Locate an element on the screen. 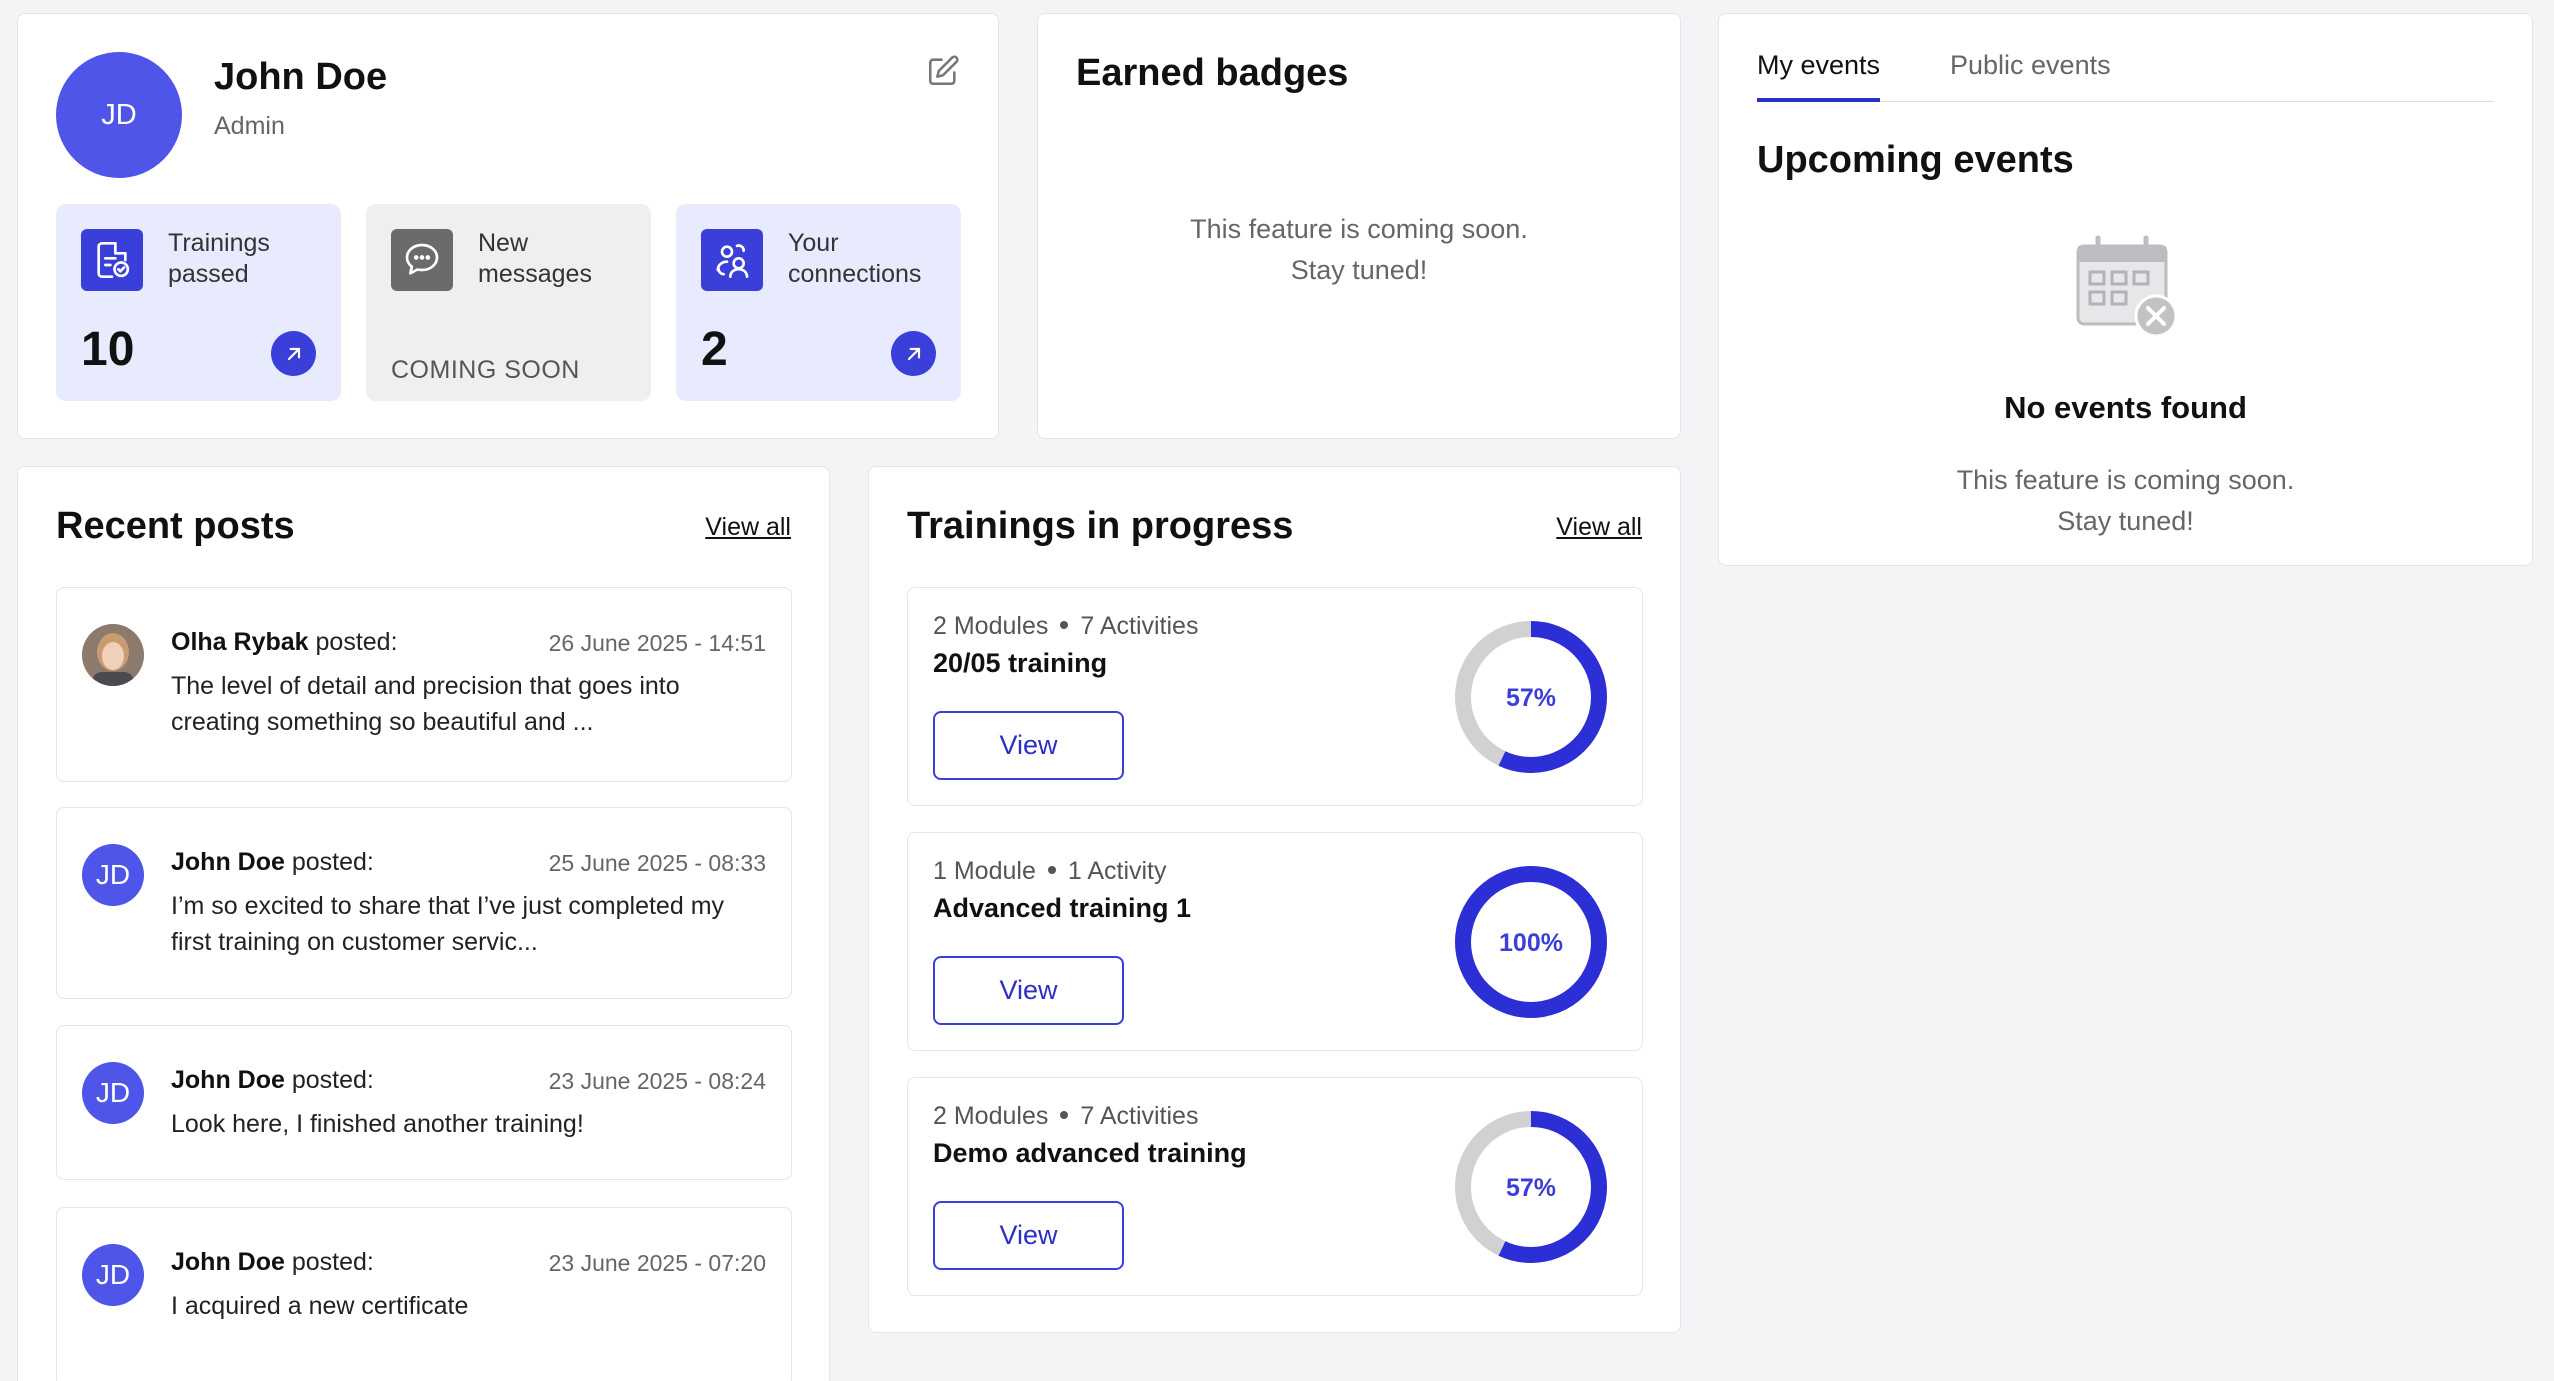 This screenshot has height=1381, width=2554. coming-soon-label: COMING SOON is located at coordinates (485, 370).